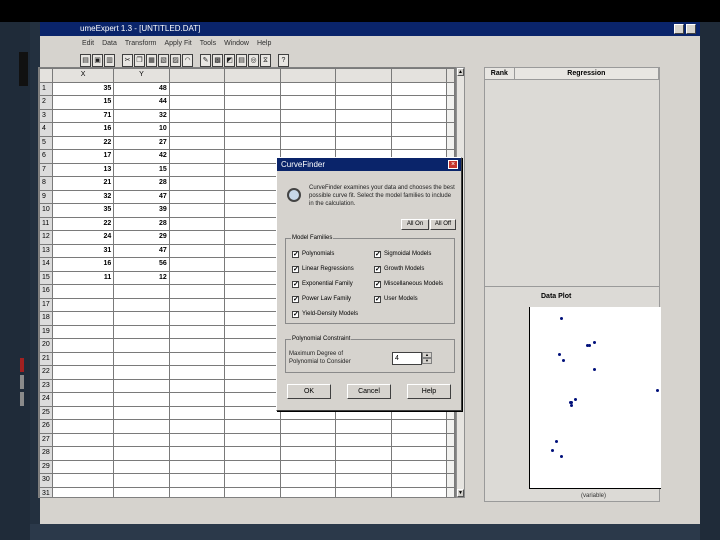 This screenshot has height=540, width=720. Describe the element at coordinates (46, 304) in the screenshot. I see `row-number: 17` at that location.